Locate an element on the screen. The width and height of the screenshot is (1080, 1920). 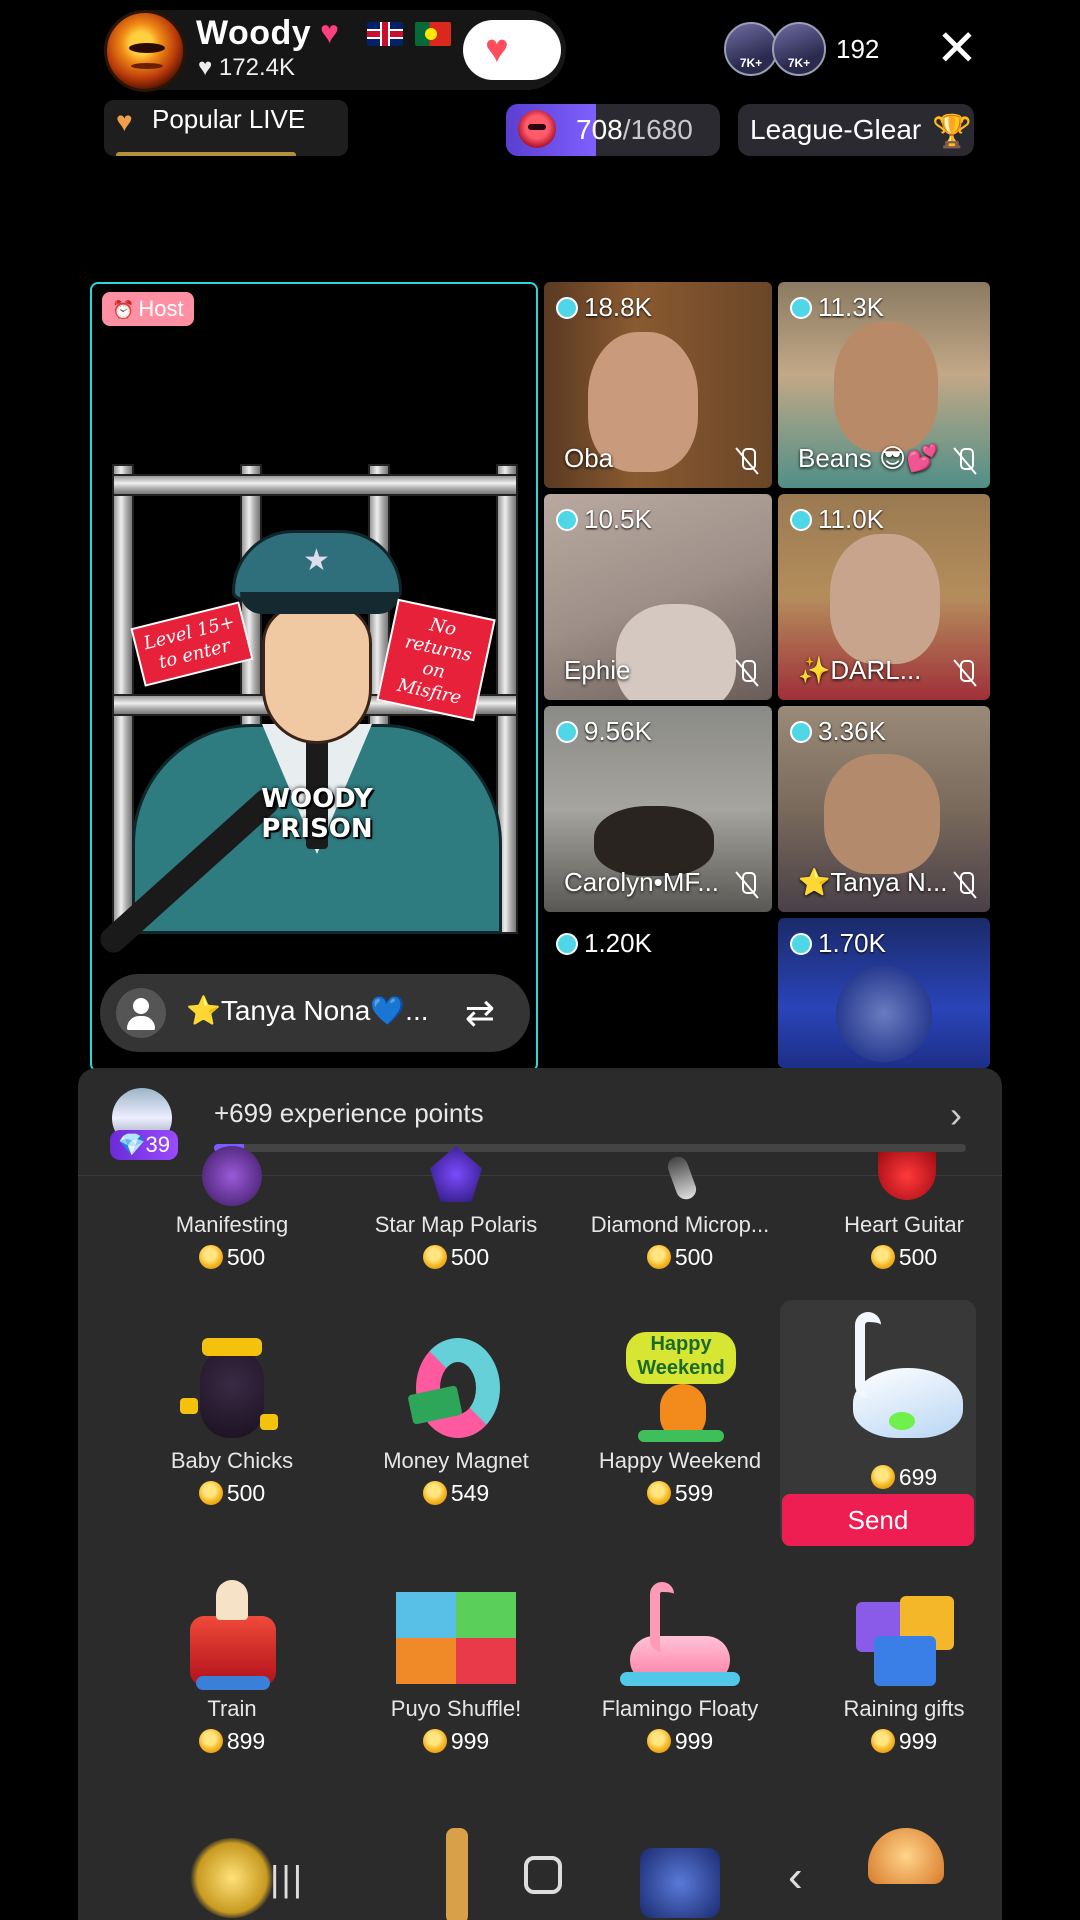
host-user-bar: ⭐Tanya Nona💙... ⇄ is located at coordinates (315, 1013).